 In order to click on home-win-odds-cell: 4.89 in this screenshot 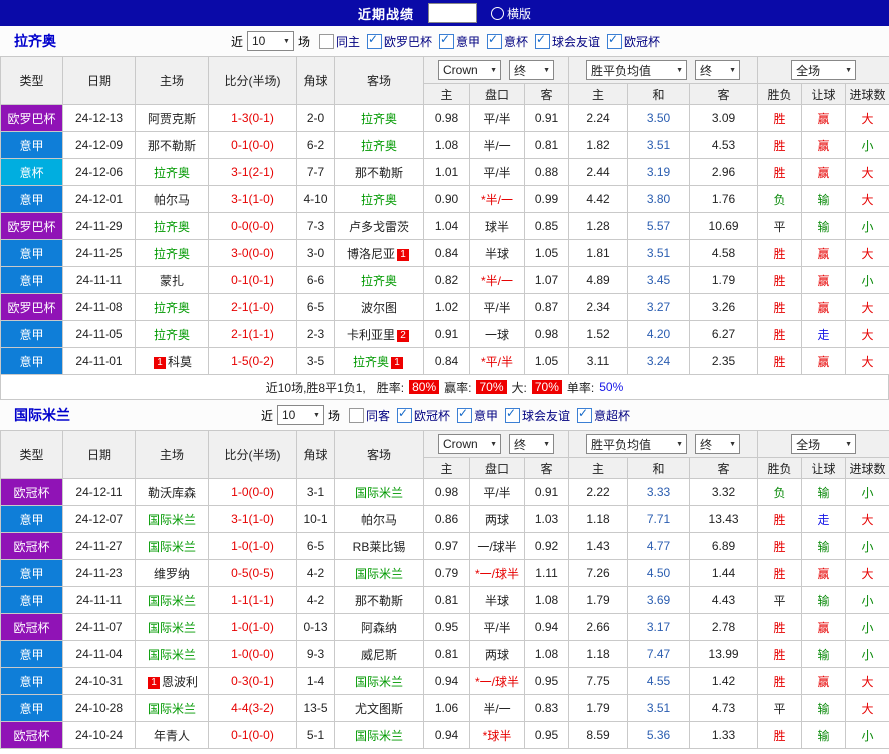, I will do `click(598, 280)`.